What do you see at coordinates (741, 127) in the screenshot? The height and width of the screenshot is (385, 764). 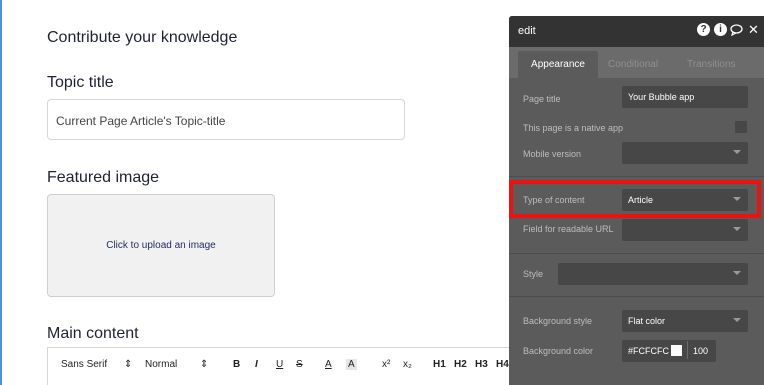 I see `native-app-checkbox` at bounding box center [741, 127].